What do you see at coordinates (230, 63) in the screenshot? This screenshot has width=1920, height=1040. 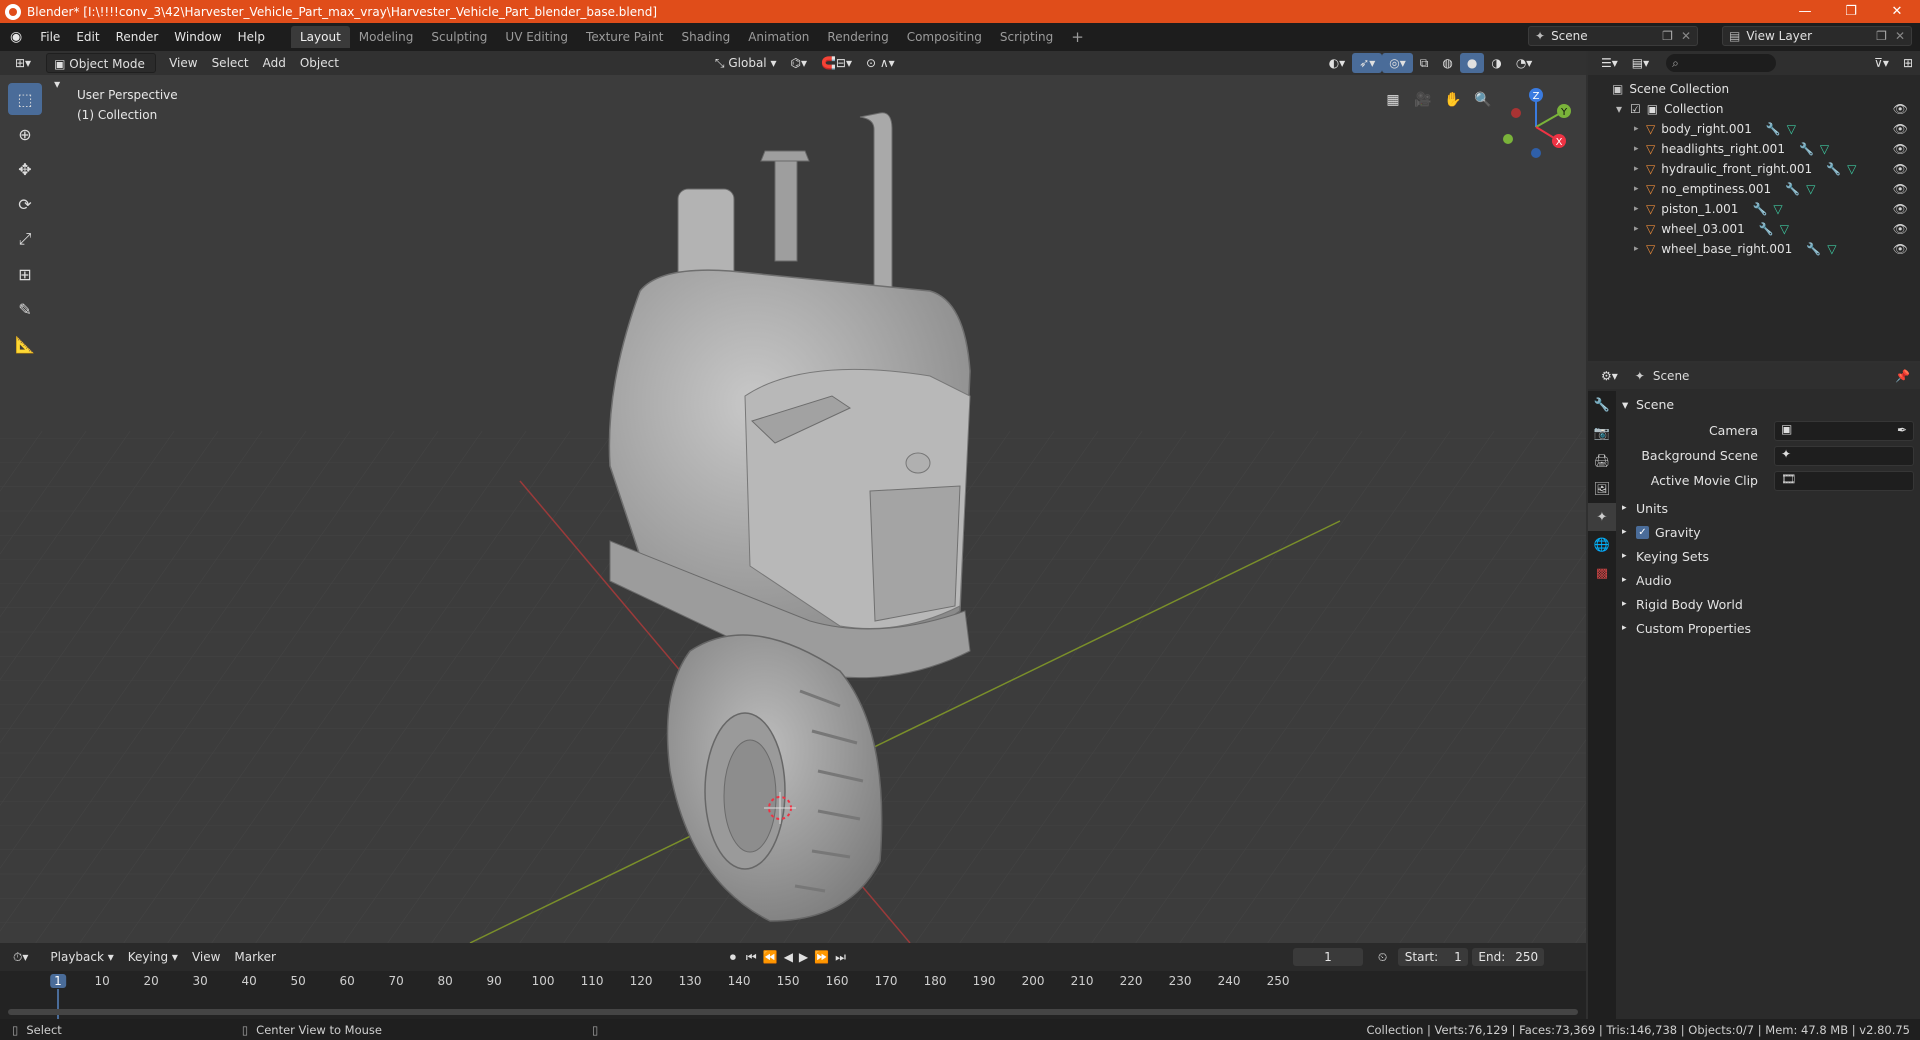 I see `viewport-menu-select: Select` at bounding box center [230, 63].